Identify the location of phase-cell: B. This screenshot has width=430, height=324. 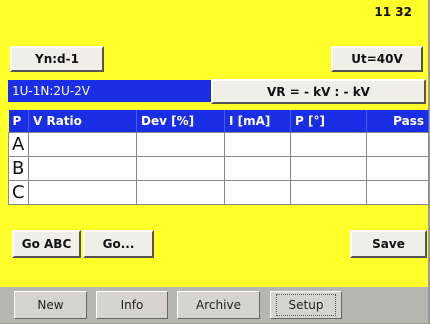
(18, 168).